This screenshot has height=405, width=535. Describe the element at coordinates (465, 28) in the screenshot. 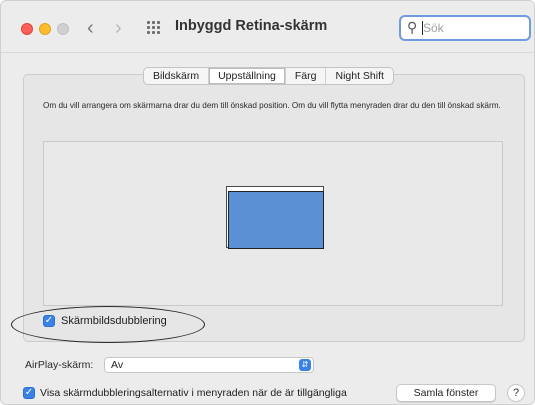

I see `search-field: ⚲ Sök` at that location.